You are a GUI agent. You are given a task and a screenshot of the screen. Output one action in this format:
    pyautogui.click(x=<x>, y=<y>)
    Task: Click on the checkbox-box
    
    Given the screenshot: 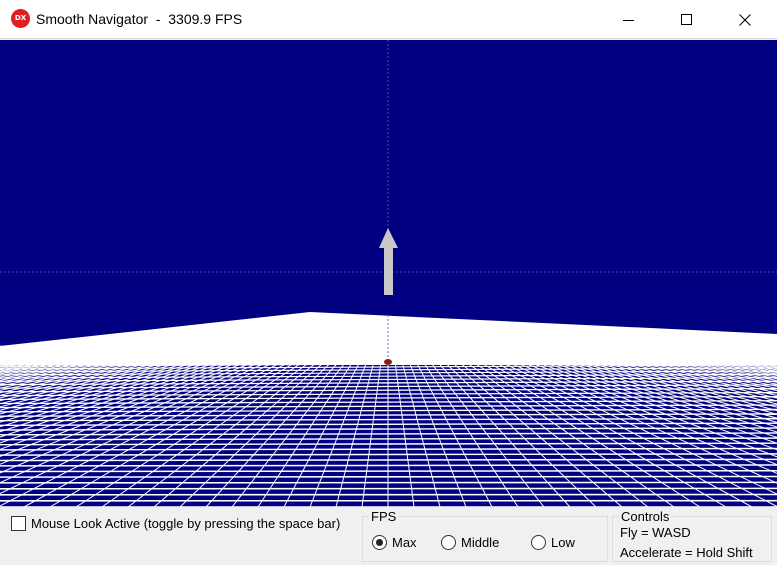 What is the action you would take?
    pyautogui.click(x=18, y=523)
    